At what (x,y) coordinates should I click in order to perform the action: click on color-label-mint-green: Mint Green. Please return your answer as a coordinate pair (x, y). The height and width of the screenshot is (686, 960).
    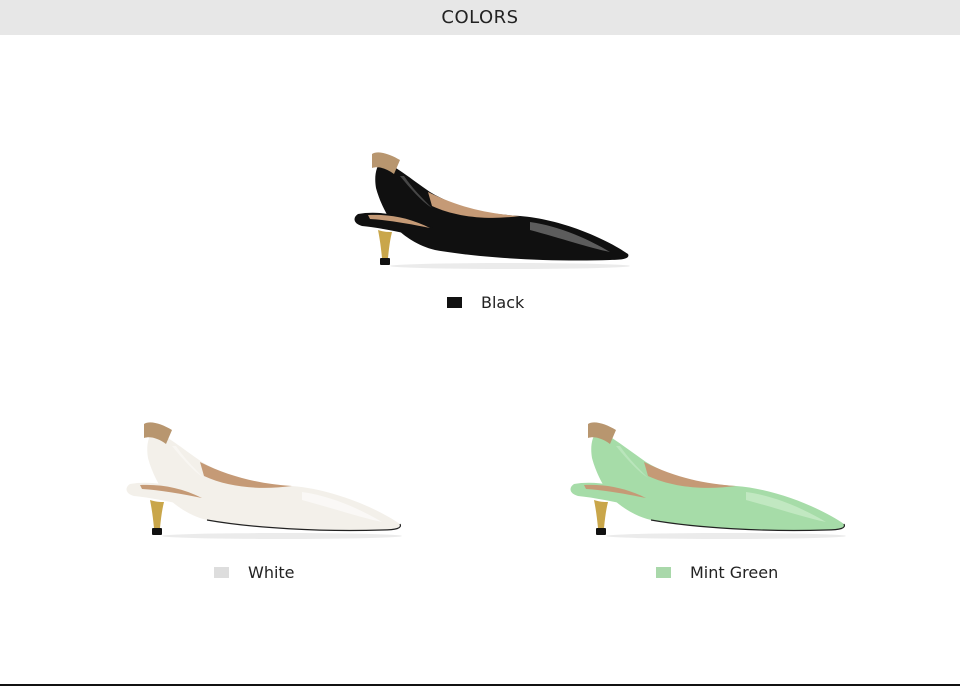
    Looking at the image, I should click on (717, 572).